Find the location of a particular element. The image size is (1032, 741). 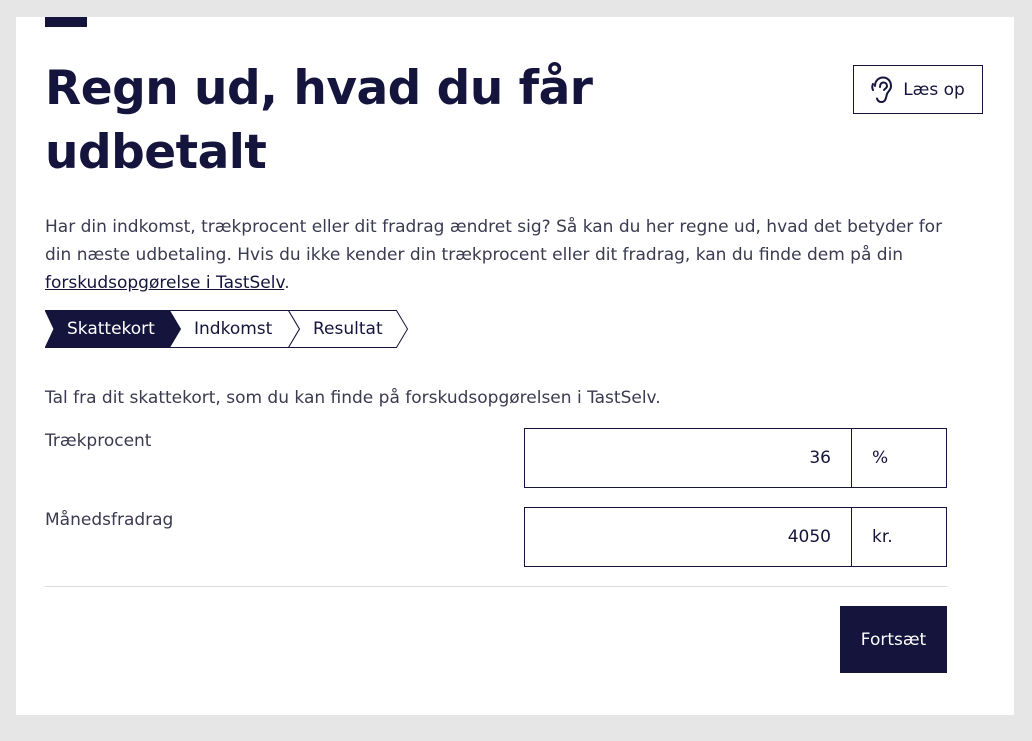

traekprocent-field: % is located at coordinates (735, 458).